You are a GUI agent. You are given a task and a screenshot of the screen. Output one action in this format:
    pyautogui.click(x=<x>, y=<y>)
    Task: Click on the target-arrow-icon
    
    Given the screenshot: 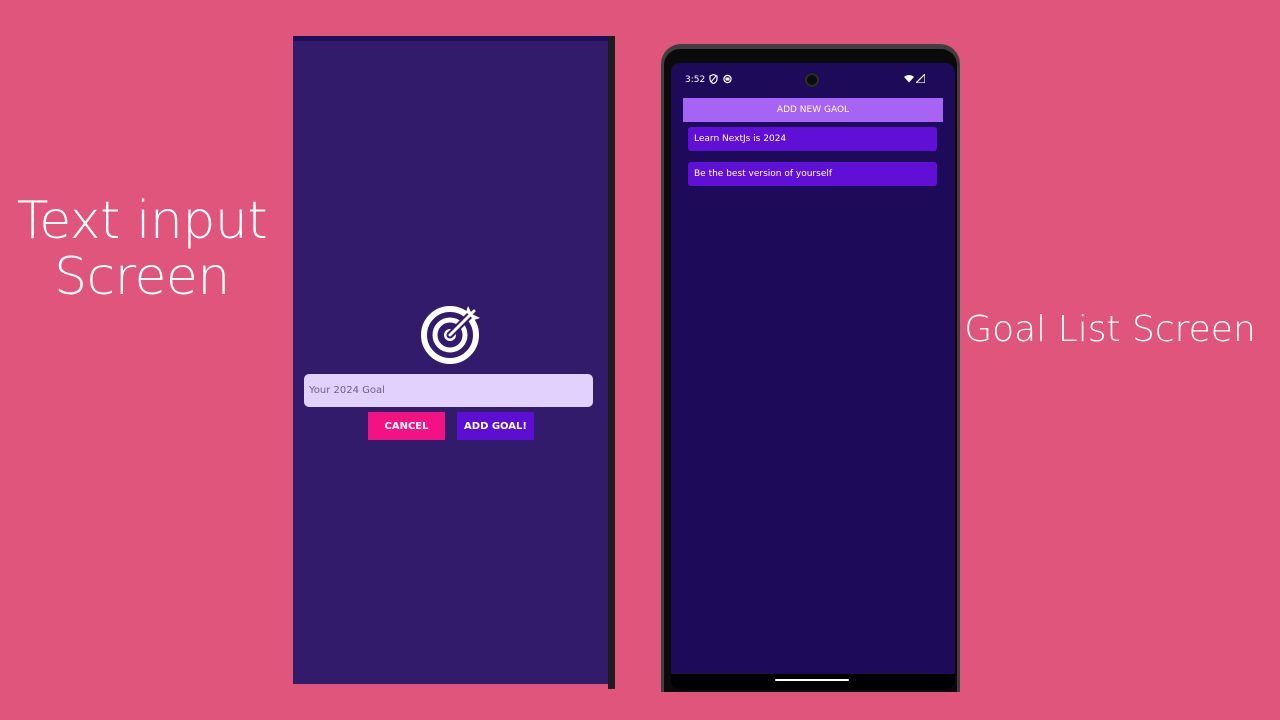 What is the action you would take?
    pyautogui.click(x=450, y=335)
    